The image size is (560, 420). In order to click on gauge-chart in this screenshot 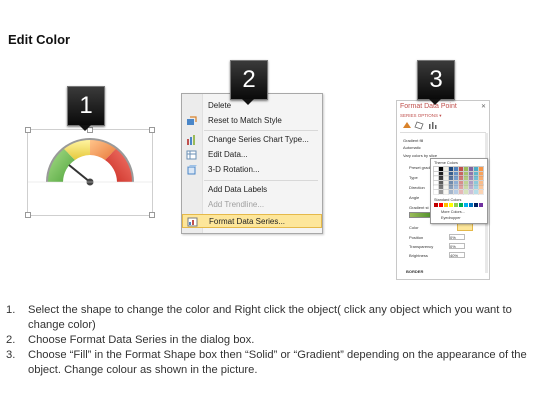, I will do `click(90, 172)`.